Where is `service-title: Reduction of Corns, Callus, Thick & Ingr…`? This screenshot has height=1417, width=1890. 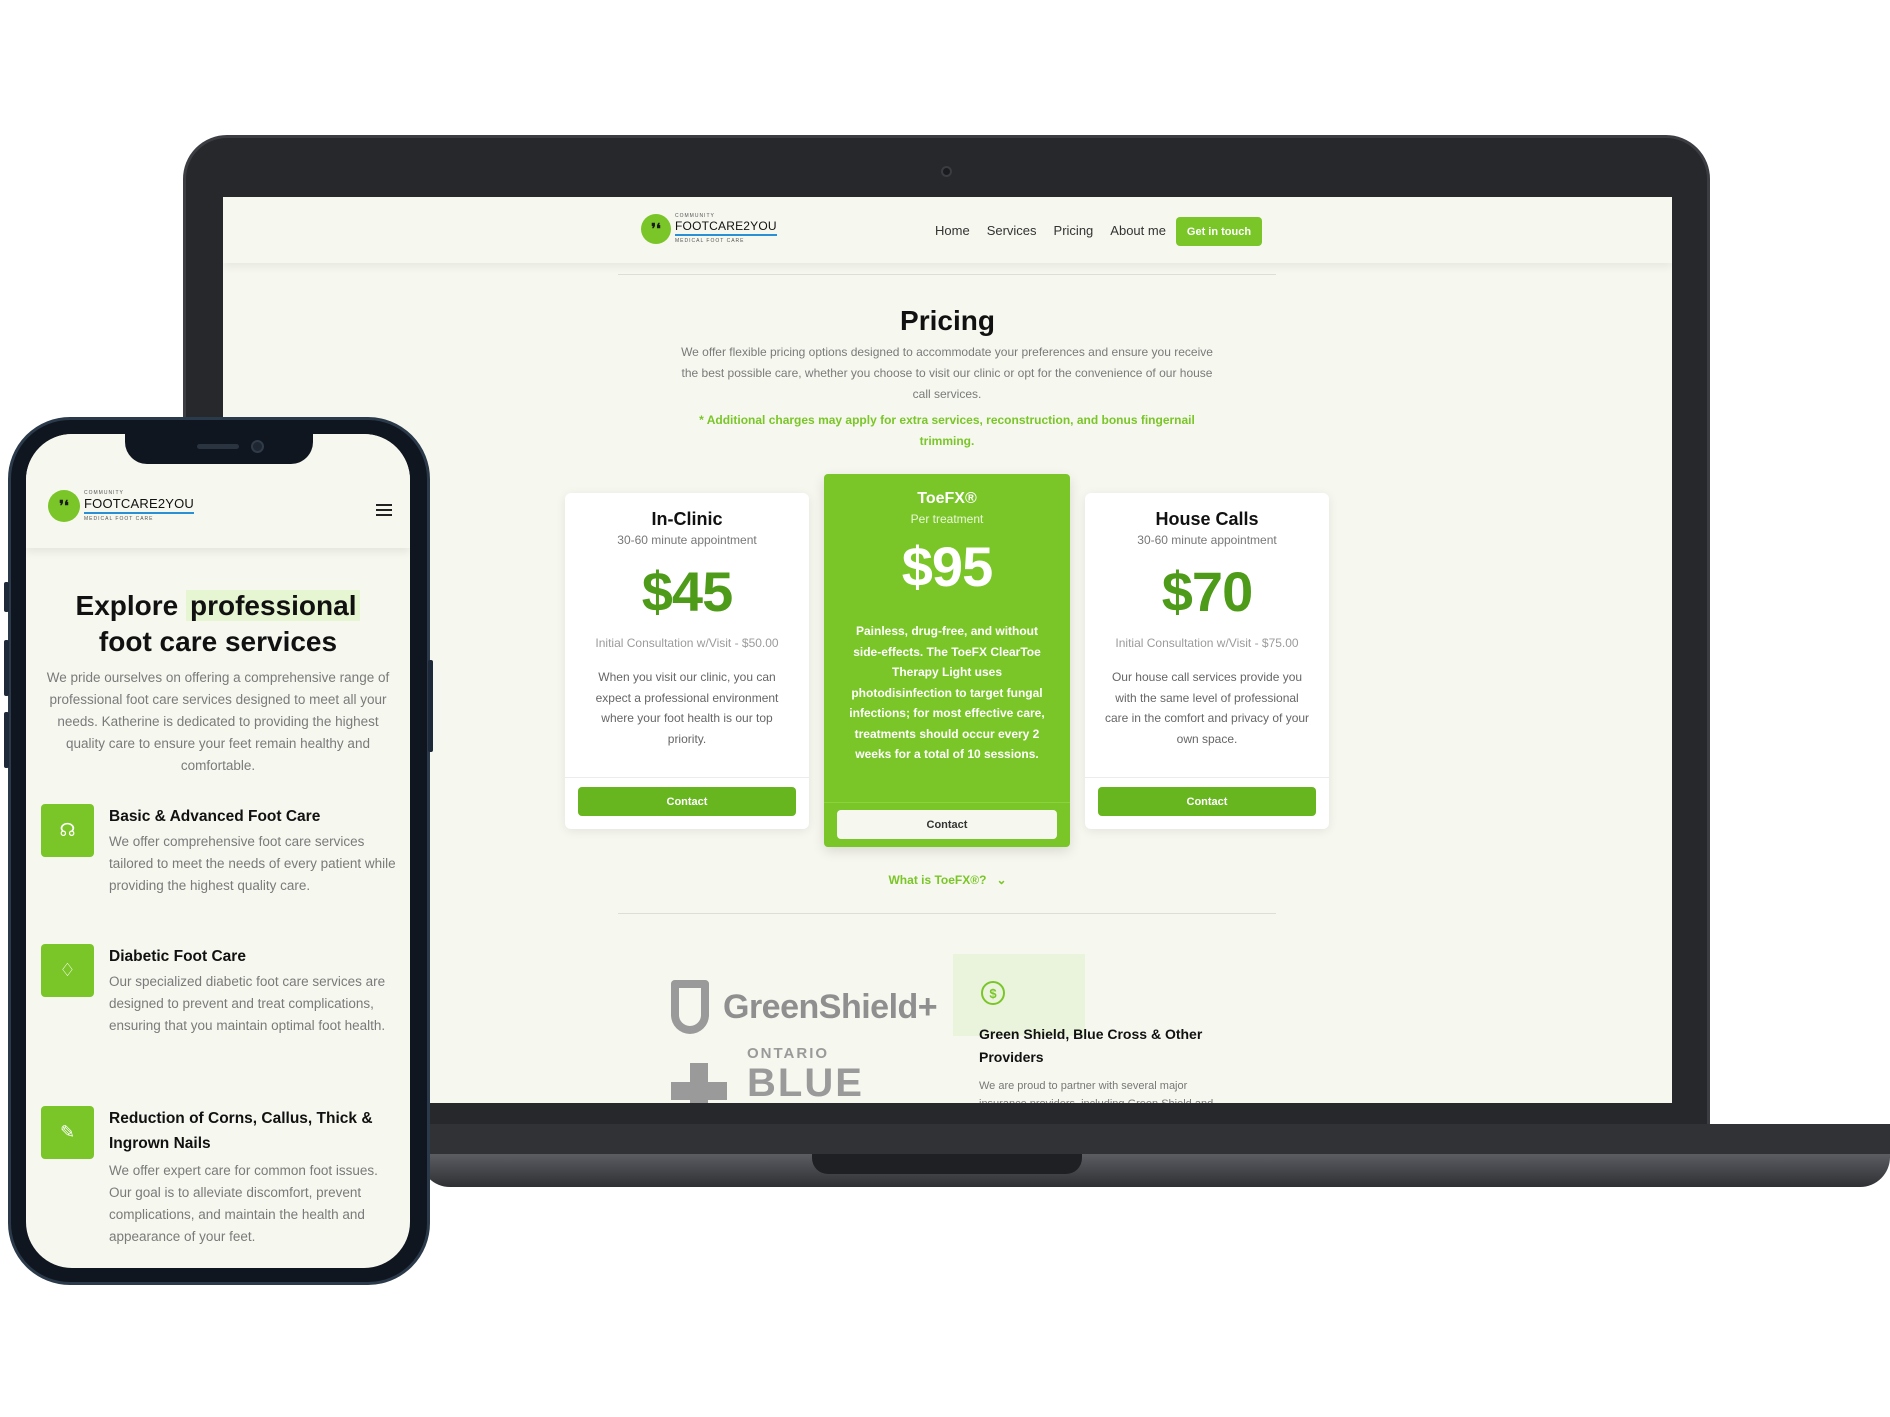
service-title: Reduction of Corns, Callus, Thick & Ingr… is located at coordinates (241, 1131).